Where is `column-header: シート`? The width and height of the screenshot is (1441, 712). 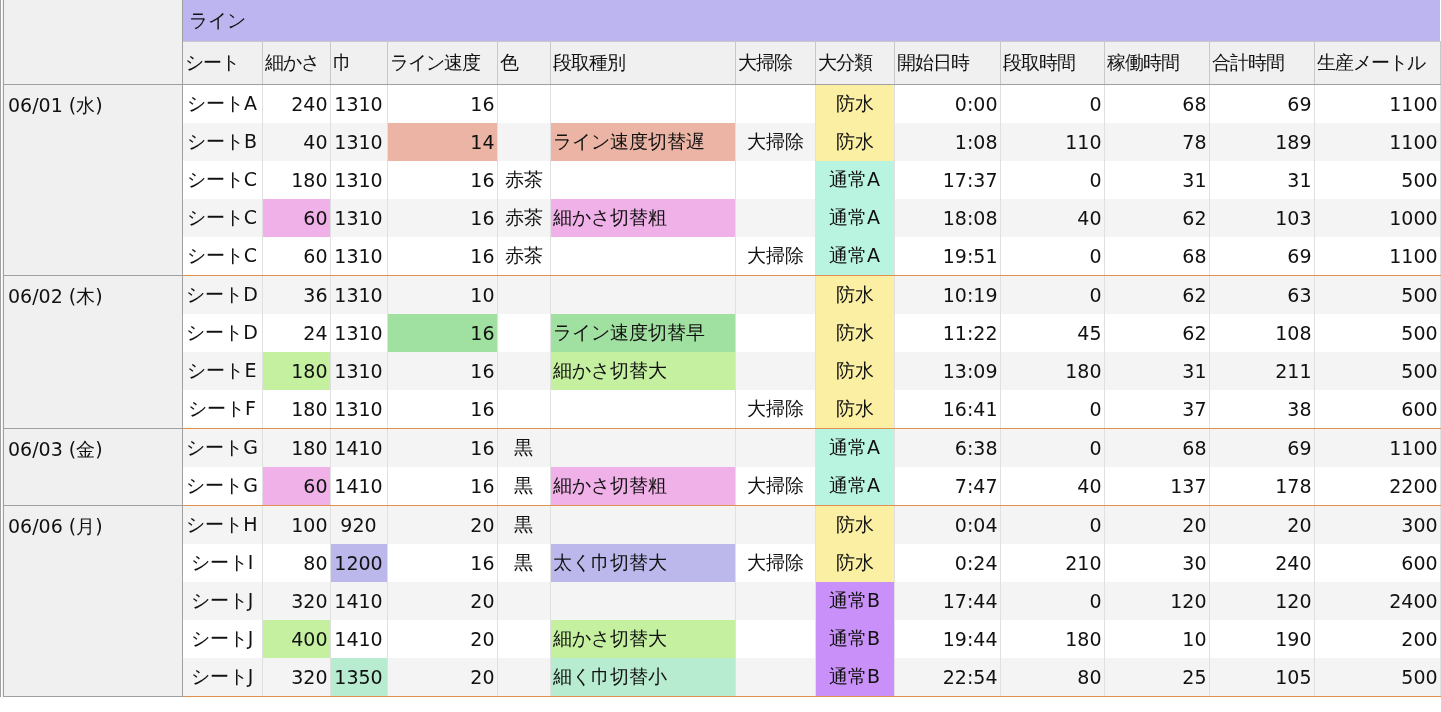
column-header: シート is located at coordinates (222, 63).